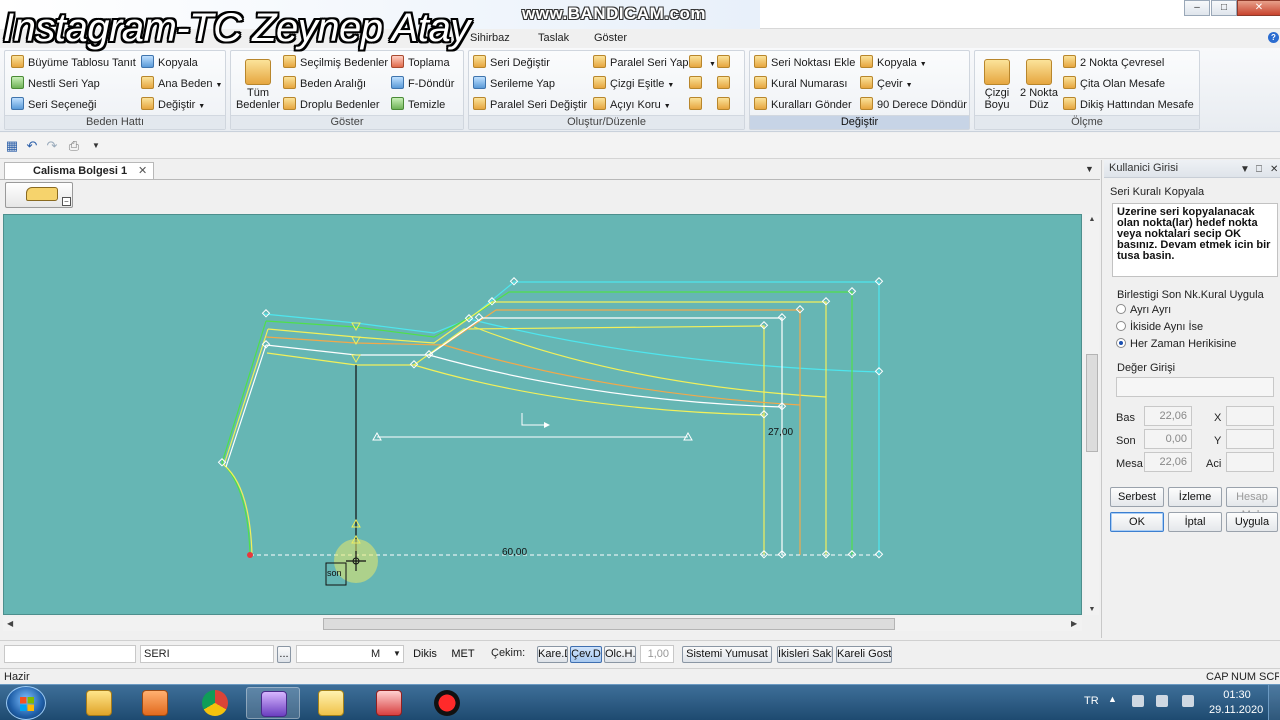 The height and width of the screenshot is (720, 1280). What do you see at coordinates (725, 63) in the screenshot?
I see `extra-tool-2-button` at bounding box center [725, 63].